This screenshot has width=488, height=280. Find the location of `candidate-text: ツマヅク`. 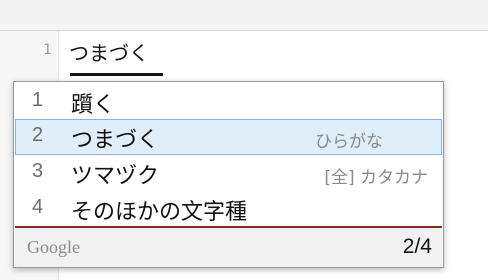

candidate-text: ツマヅク is located at coordinates (115, 176).